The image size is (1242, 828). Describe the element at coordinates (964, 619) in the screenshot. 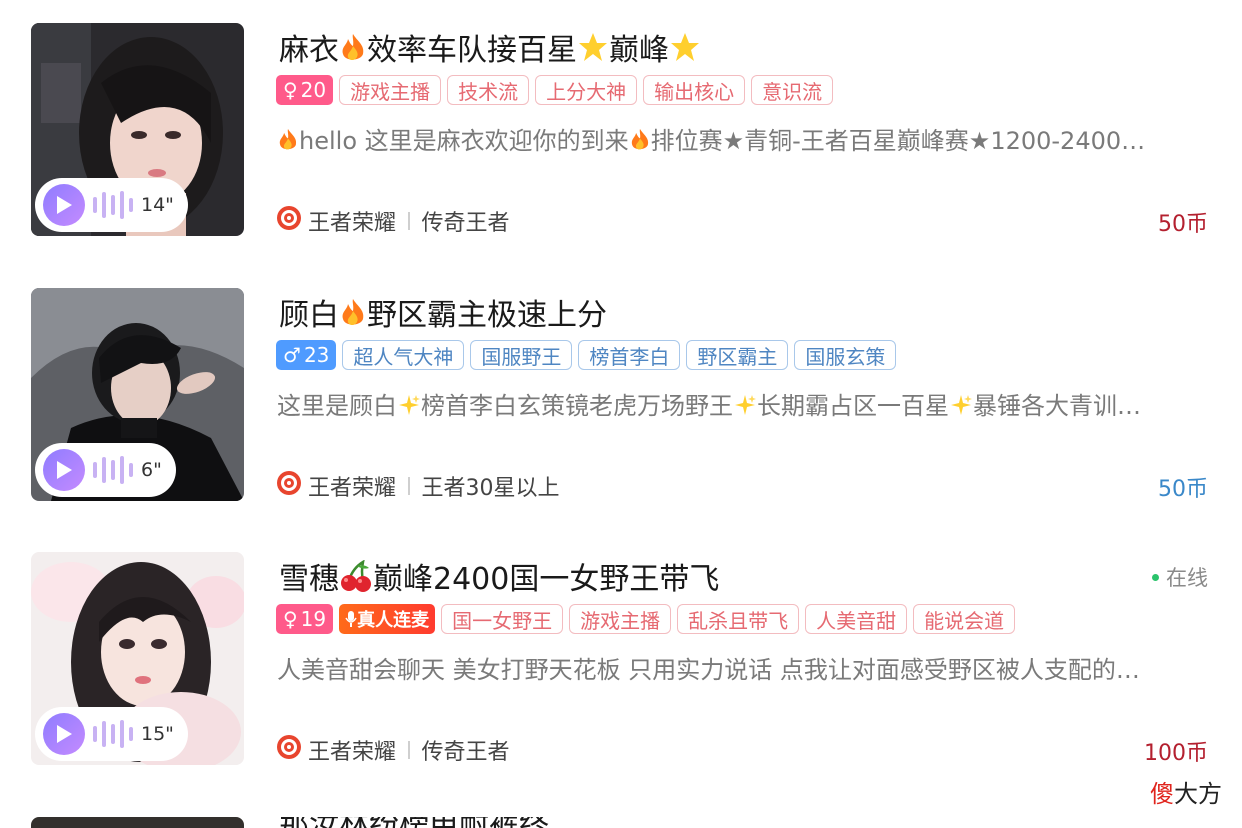

I see `tag: 能说会道` at that location.